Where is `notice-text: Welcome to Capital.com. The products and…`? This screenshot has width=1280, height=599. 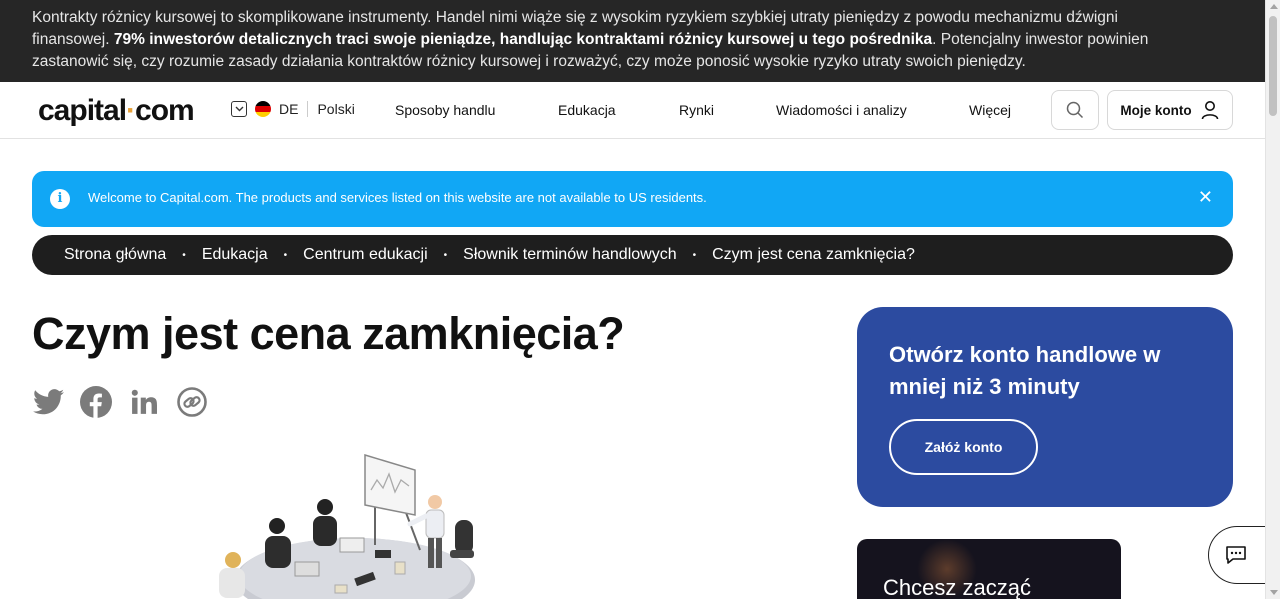
notice-text: Welcome to Capital.com. The products and… is located at coordinates (397, 197).